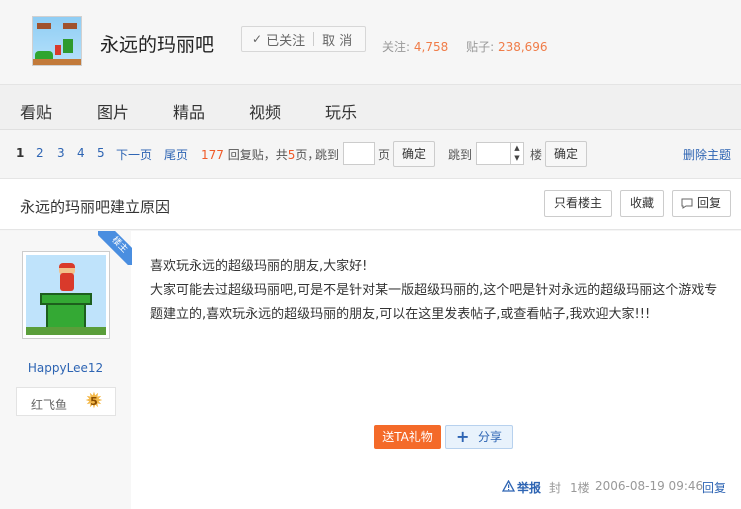 The width and height of the screenshot is (741, 509). I want to click on share-button: + 分享, so click(479, 437).